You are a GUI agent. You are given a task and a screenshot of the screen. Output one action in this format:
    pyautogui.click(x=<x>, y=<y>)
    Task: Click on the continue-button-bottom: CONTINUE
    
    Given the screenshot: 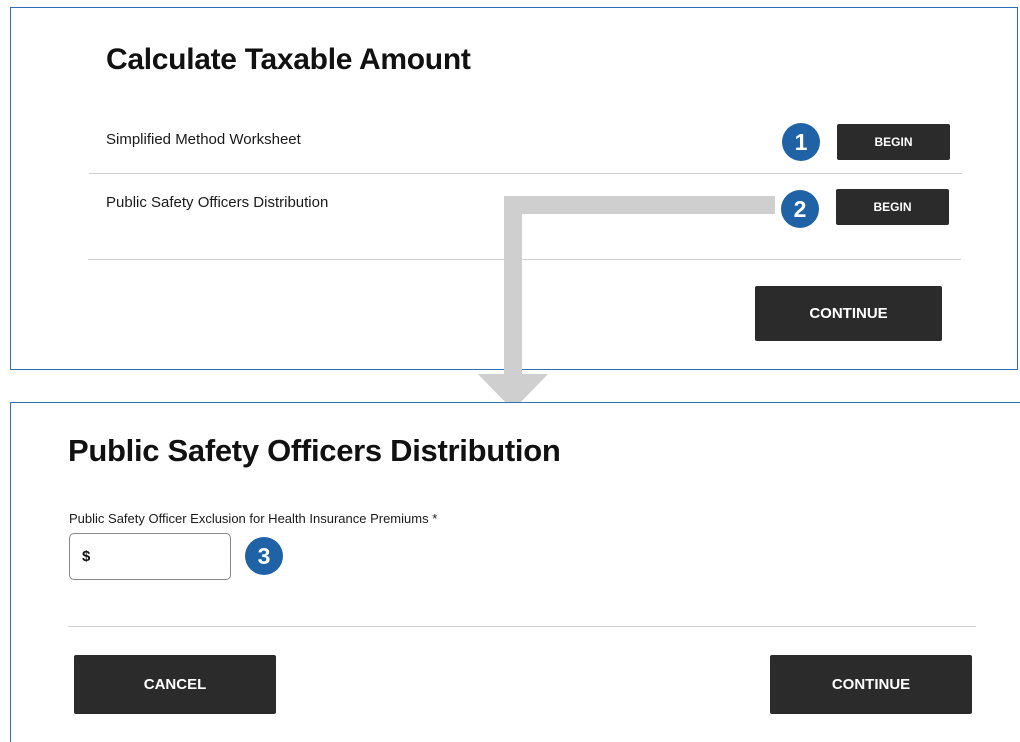 What is the action you would take?
    pyautogui.click(x=871, y=684)
    